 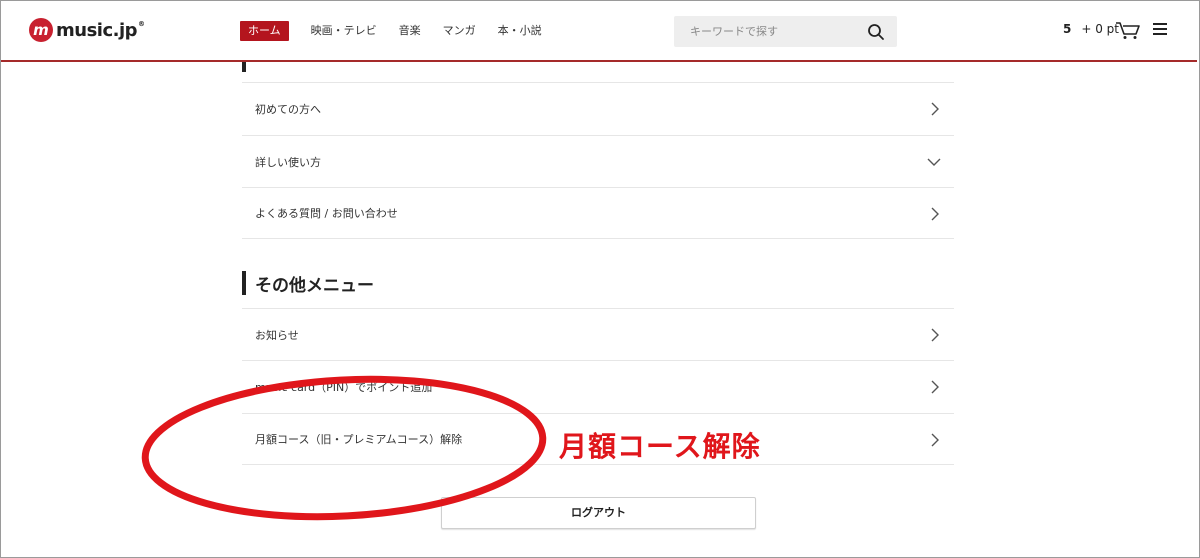 I want to click on points-balance: 5 + 0 pt, so click(x=1091, y=29).